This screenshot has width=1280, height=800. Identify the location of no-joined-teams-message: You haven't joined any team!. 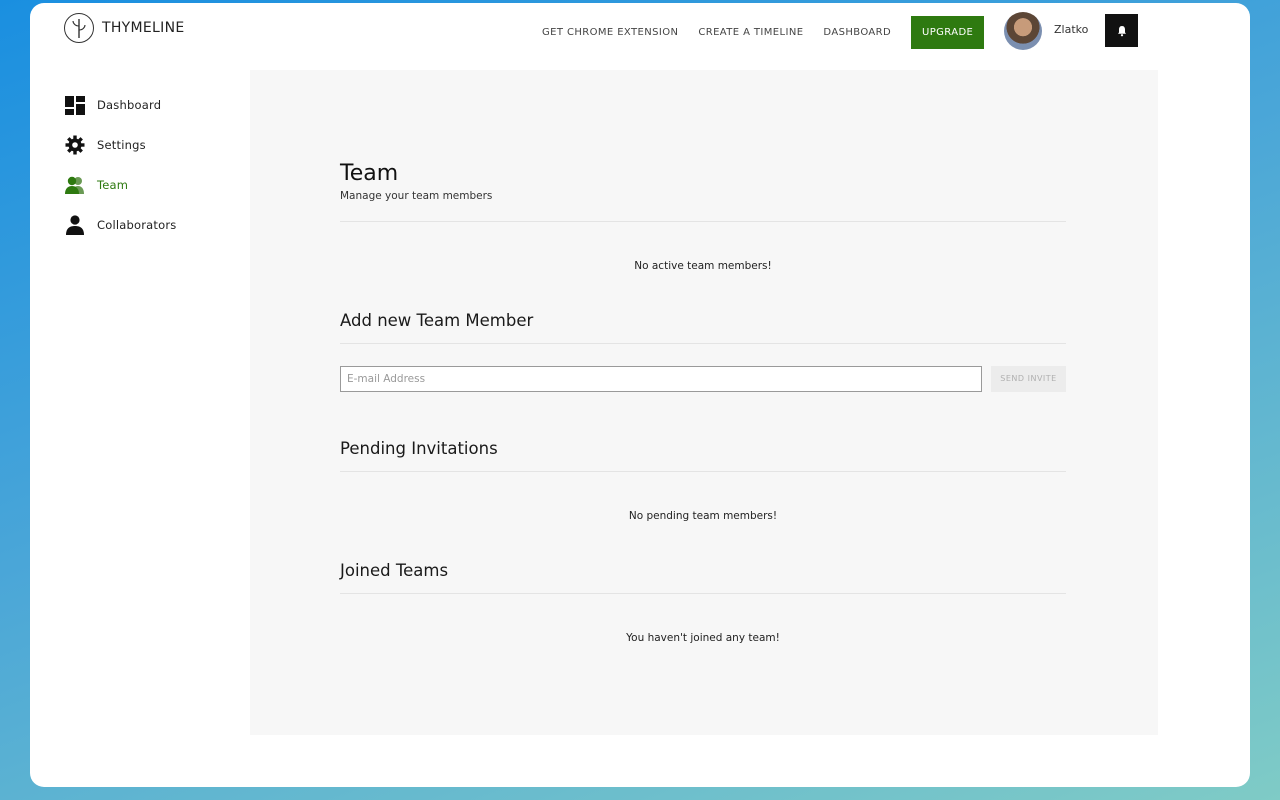
(703, 638).